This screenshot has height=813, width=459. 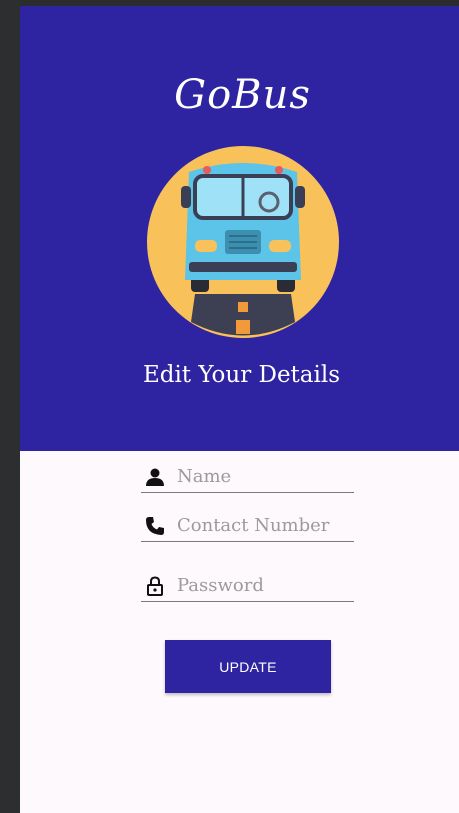 I want to click on contact-number-input, so click(x=266, y=525).